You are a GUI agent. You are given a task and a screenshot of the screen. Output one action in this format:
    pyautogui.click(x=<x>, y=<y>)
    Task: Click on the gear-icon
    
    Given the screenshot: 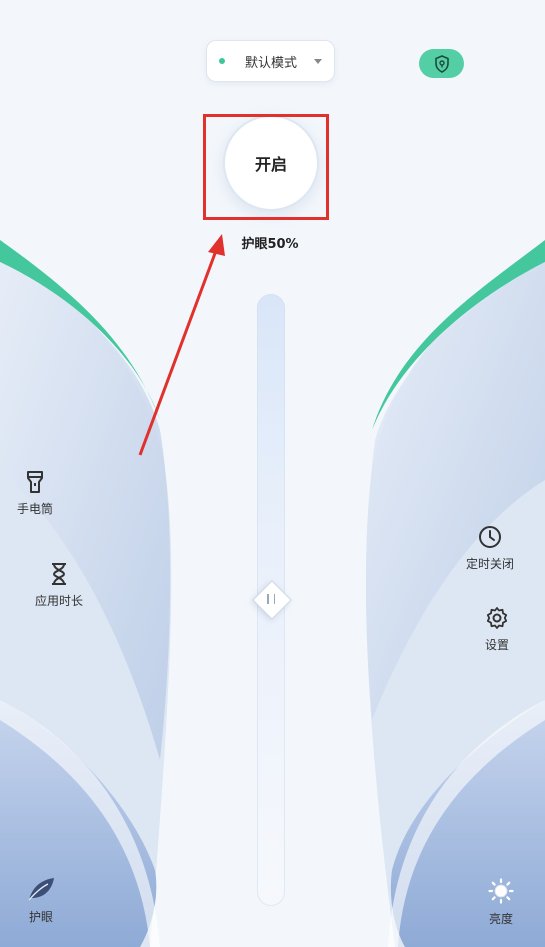 What is the action you would take?
    pyautogui.click(x=497, y=618)
    